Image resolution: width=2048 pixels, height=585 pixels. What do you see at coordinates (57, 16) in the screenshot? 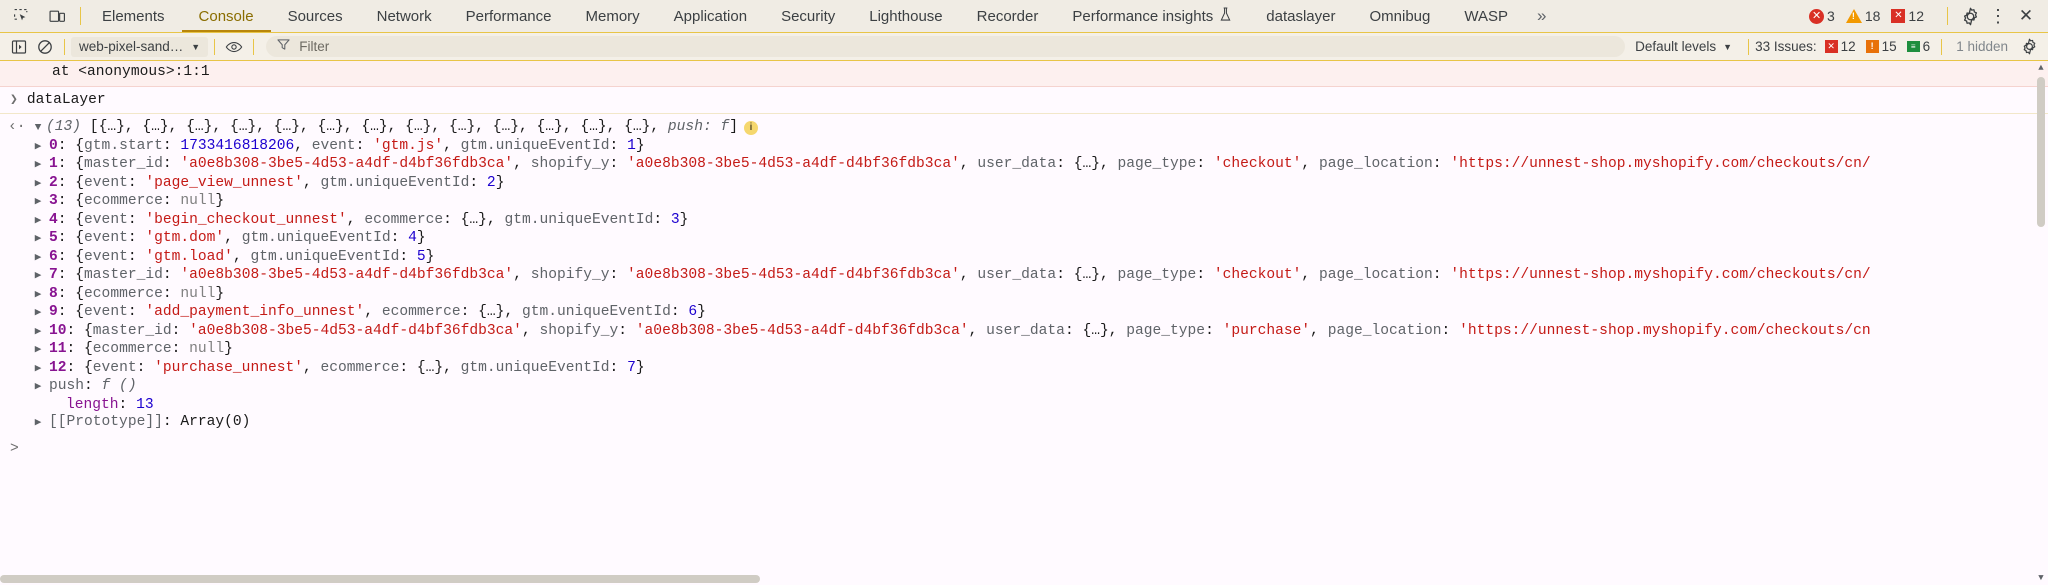
I see `device-toolbar-icon` at bounding box center [57, 16].